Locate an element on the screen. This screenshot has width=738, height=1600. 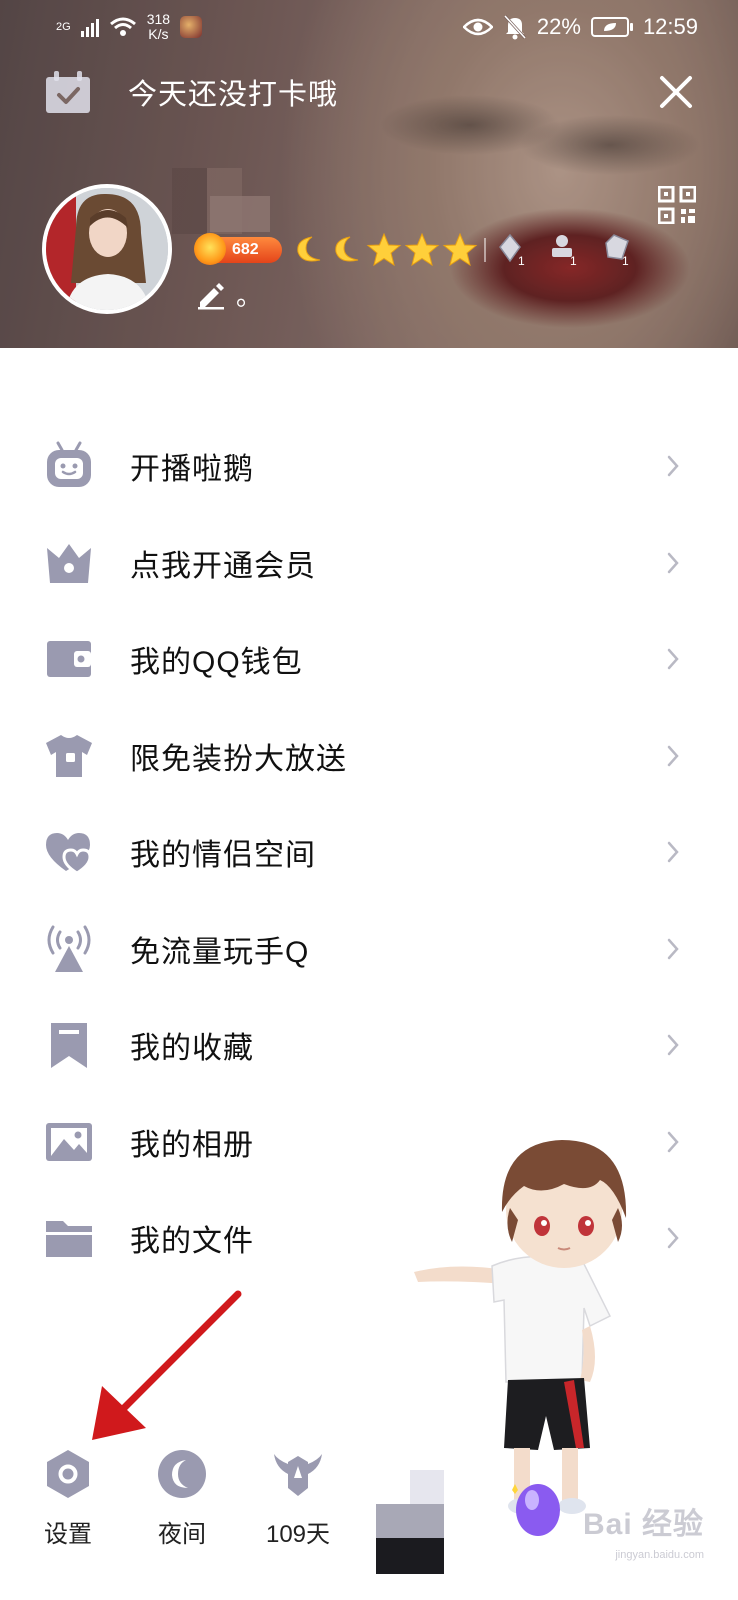
menu-item-live: 开播啦鹅 is located at coordinates (369, 466).